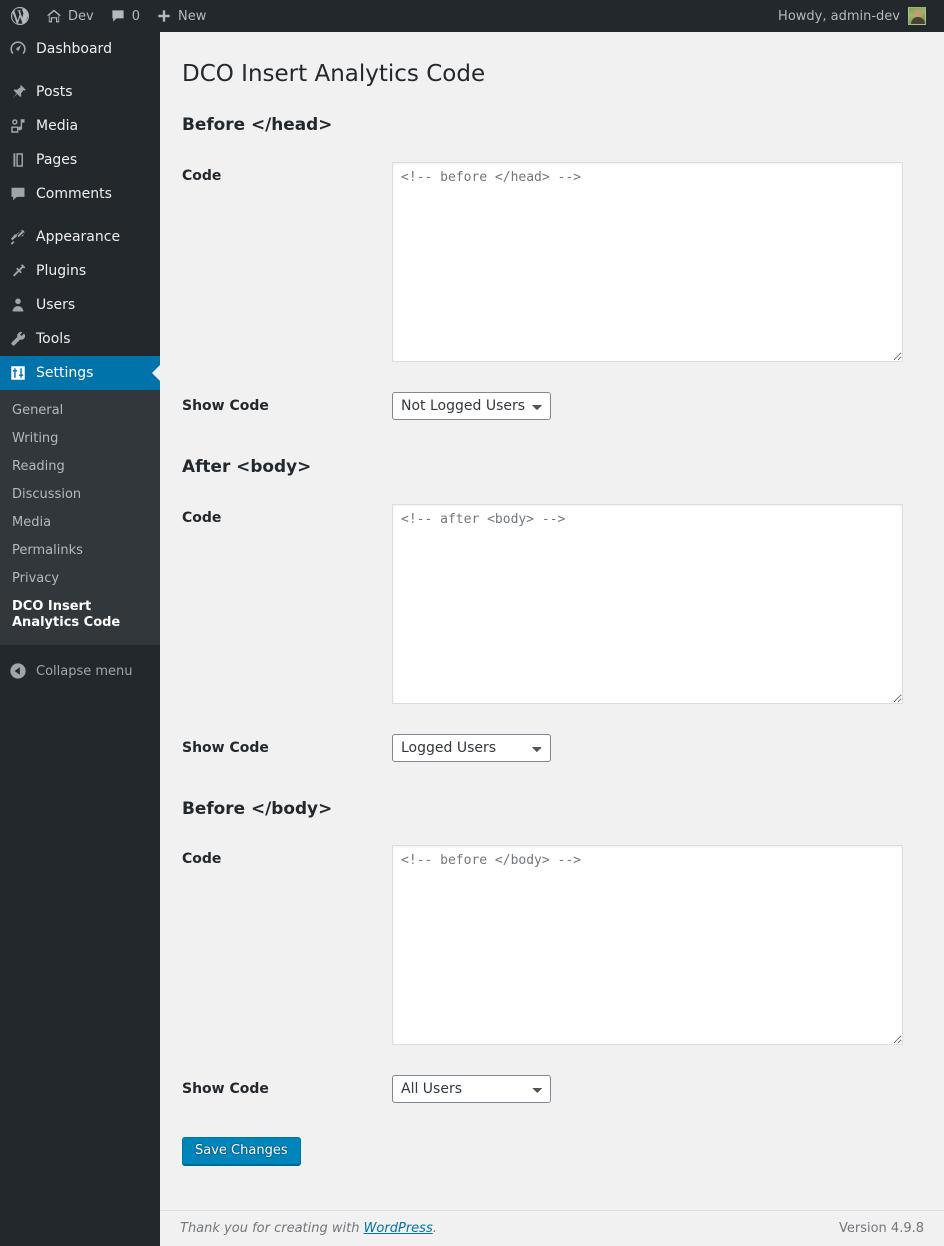  I want to click on submenu-item-reading: Reading, so click(80, 467).